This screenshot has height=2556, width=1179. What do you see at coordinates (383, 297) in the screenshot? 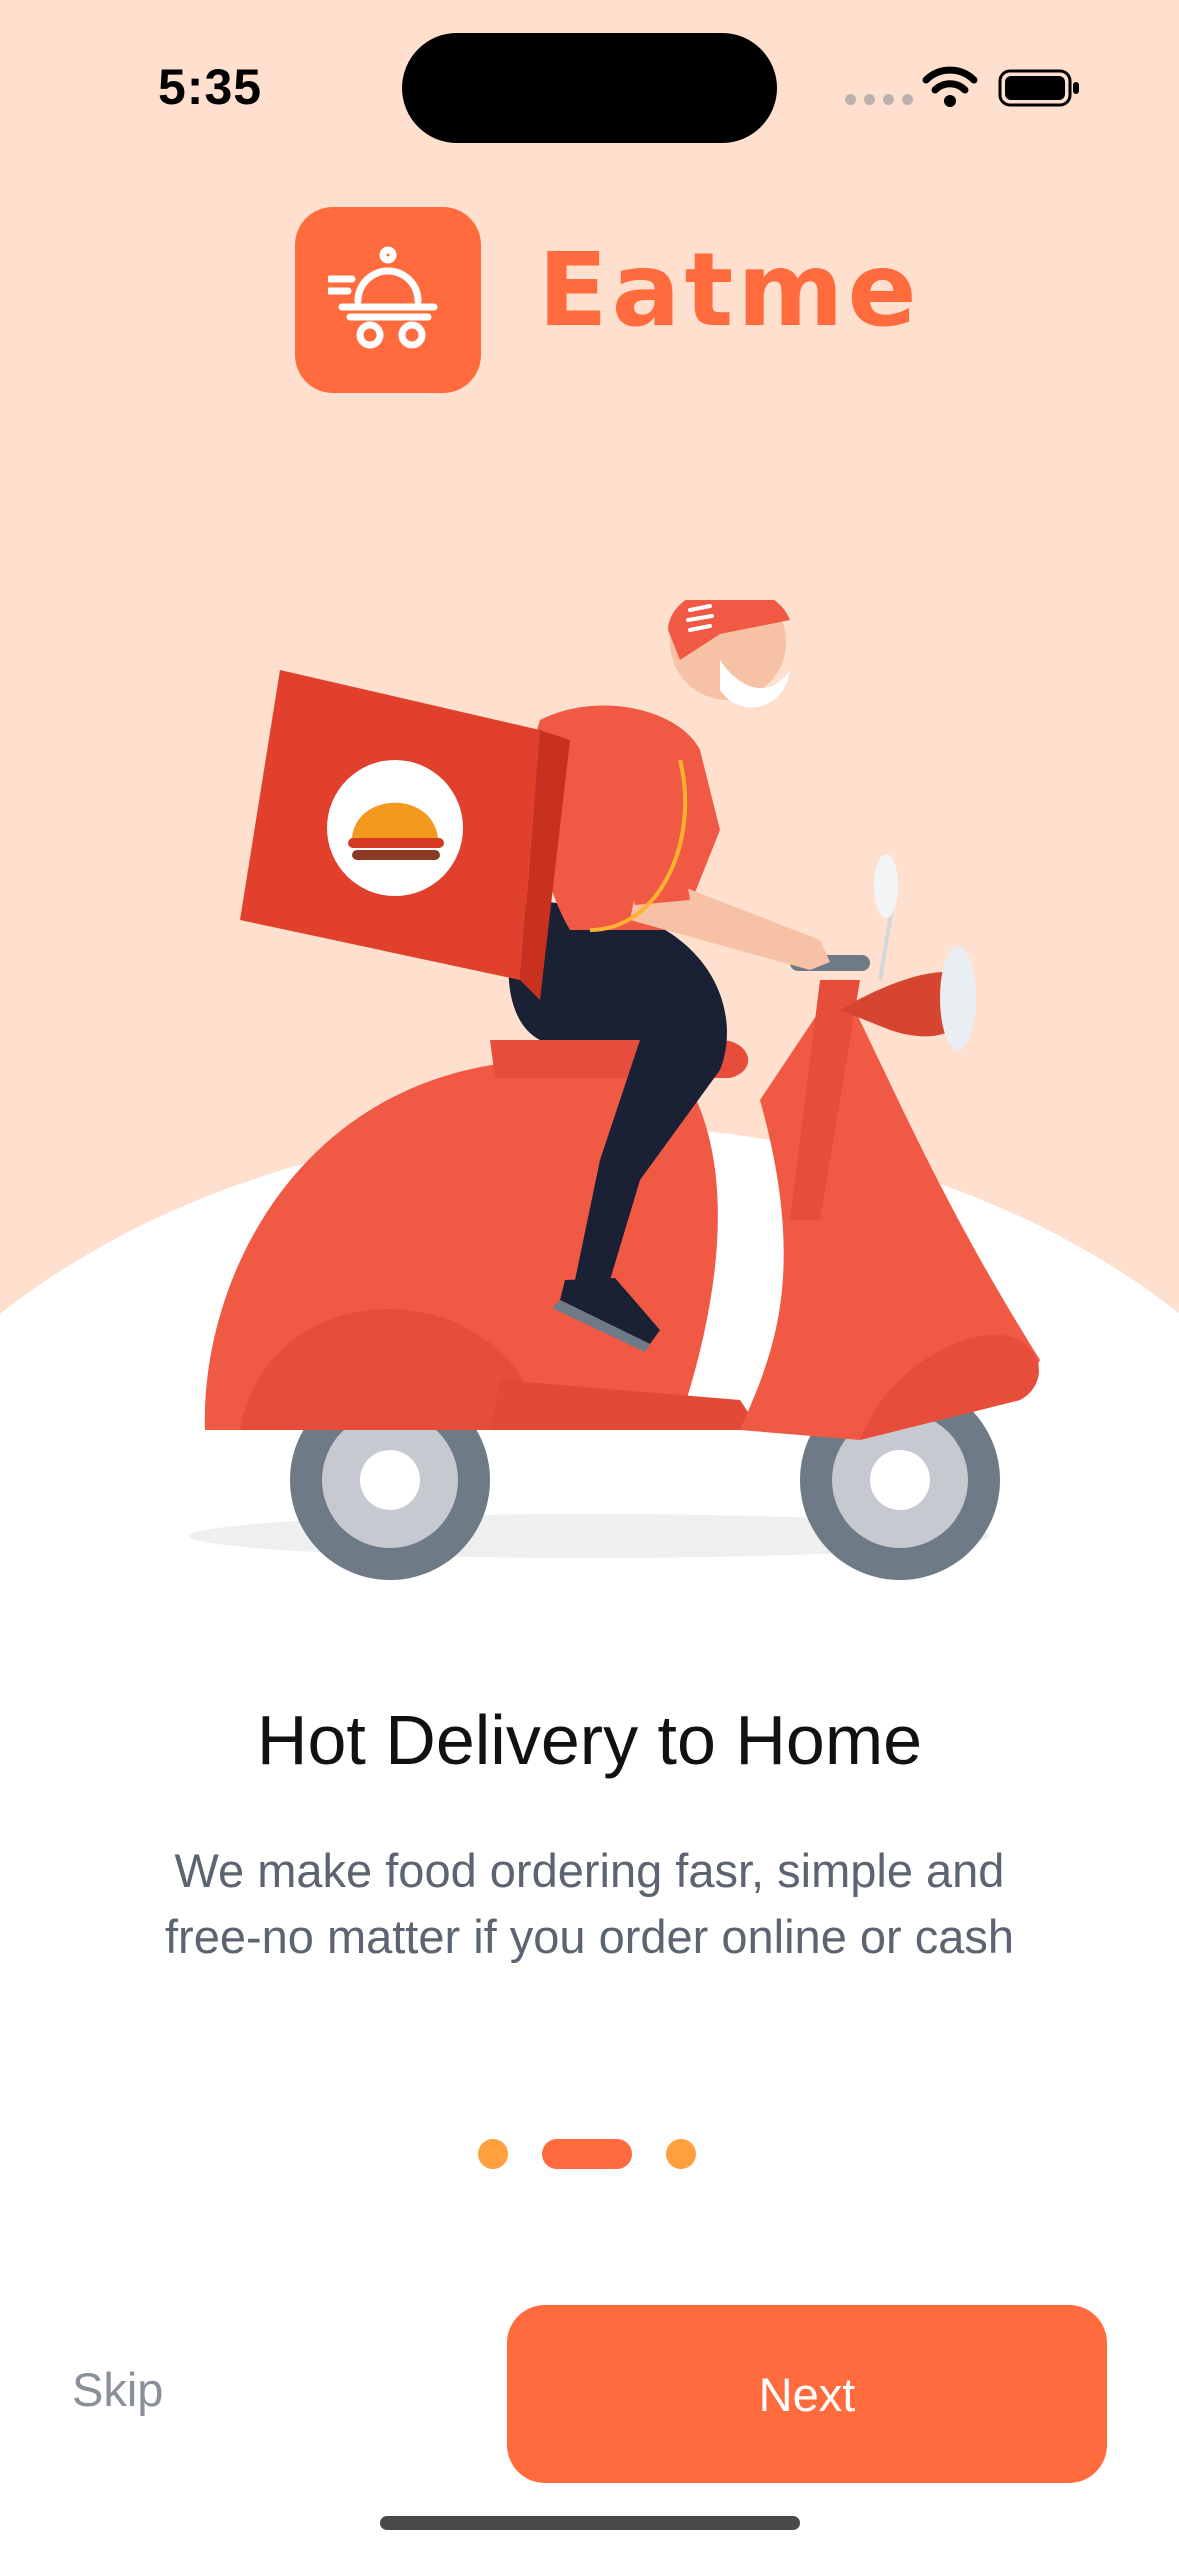
I see `cloche-delivery-icon` at bounding box center [383, 297].